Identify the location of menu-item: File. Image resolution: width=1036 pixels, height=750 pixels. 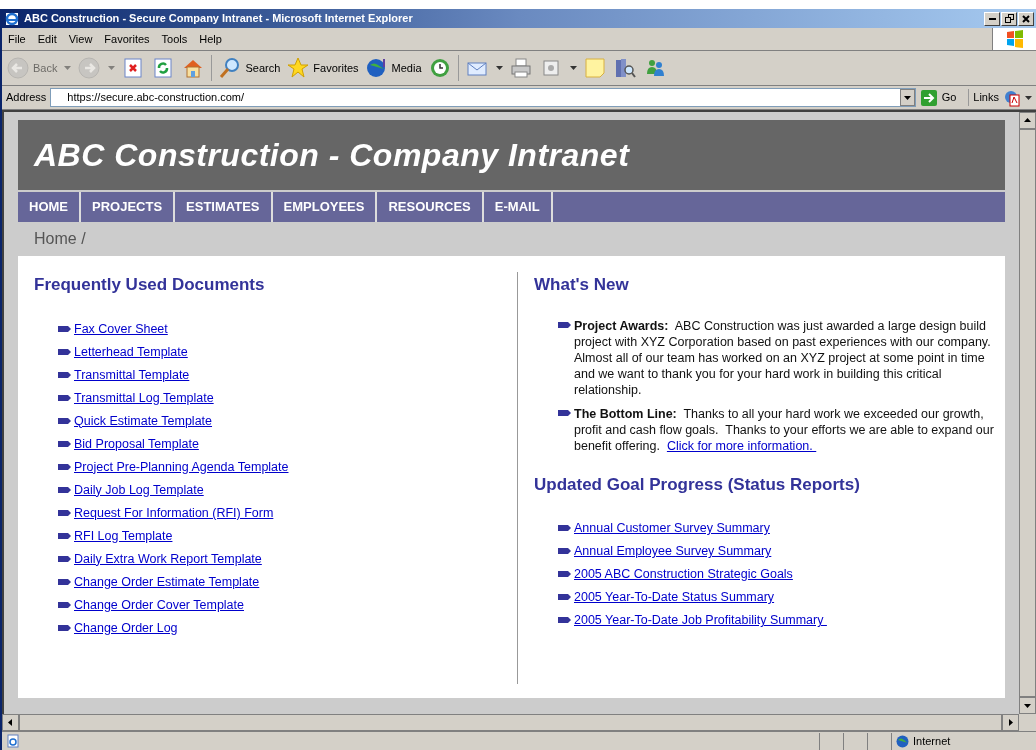
(17, 39).